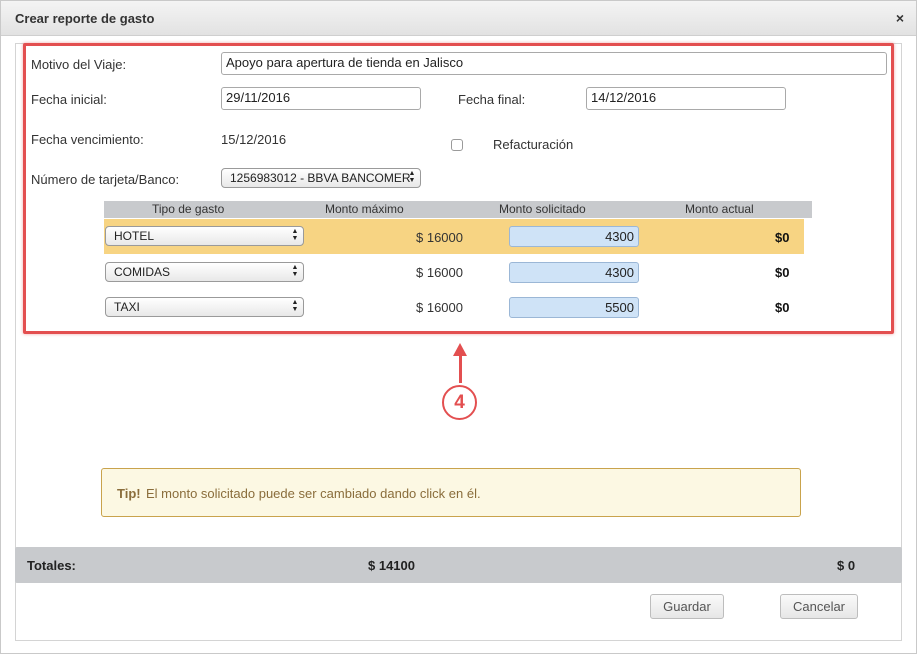  What do you see at coordinates (900, 18) in the screenshot?
I see `close-icon: ×` at bounding box center [900, 18].